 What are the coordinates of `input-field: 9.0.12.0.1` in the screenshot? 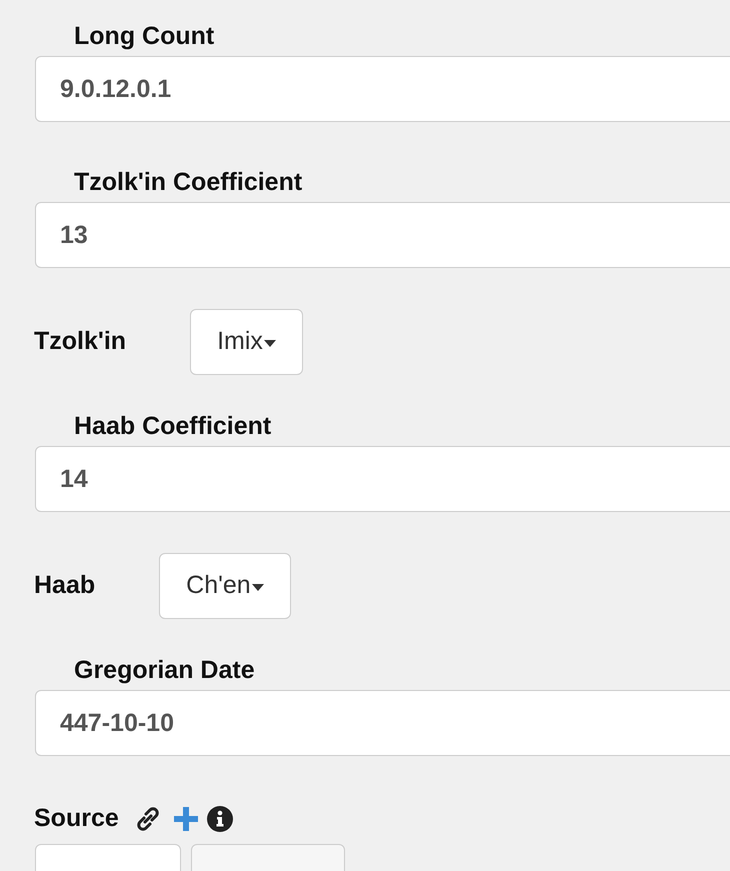 It's located at (382, 89).